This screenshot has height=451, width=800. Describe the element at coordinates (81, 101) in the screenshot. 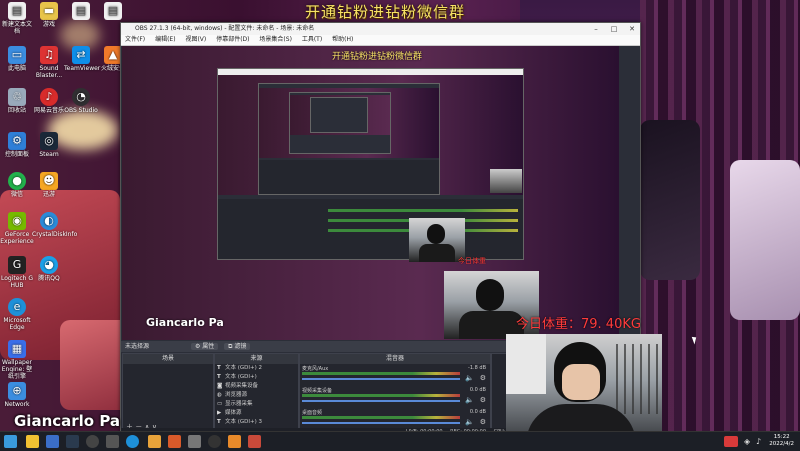

I see `desktop-icon: ◔ OBS Studio` at that location.